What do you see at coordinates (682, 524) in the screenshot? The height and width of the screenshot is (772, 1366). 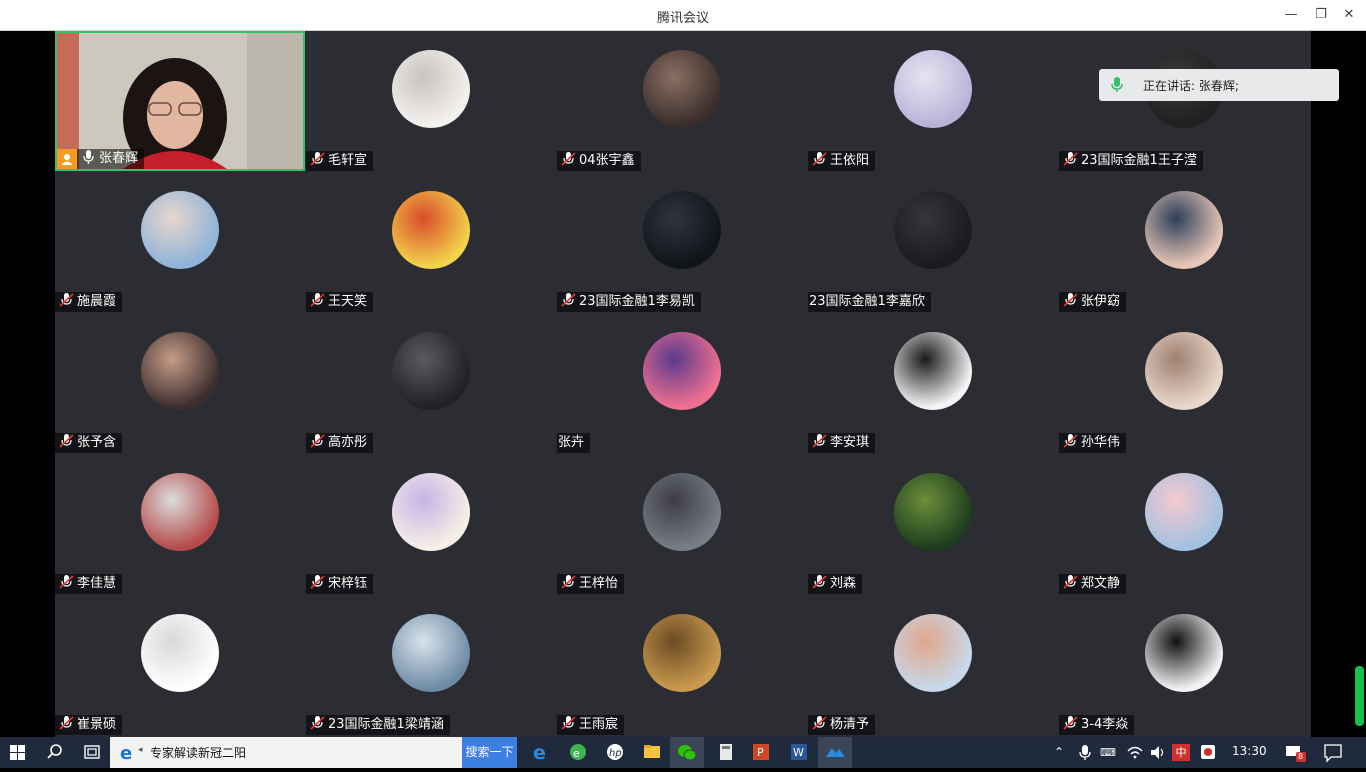 I see `participant-tile: 王梓怡` at bounding box center [682, 524].